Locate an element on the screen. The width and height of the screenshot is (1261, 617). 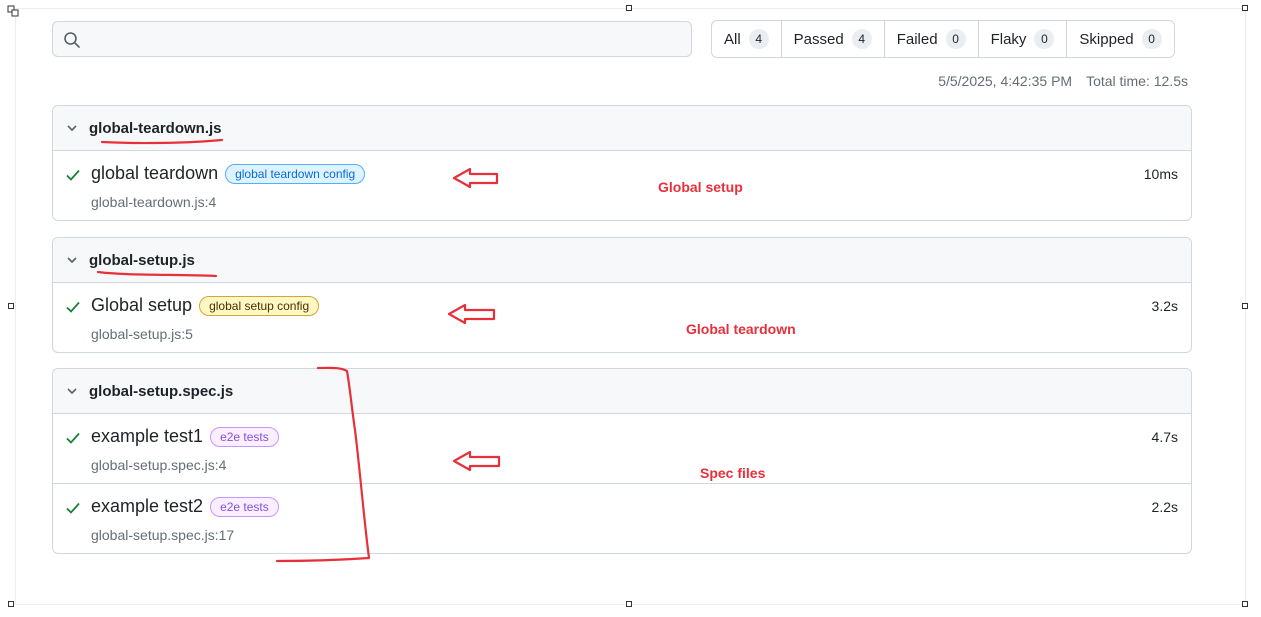
test-title: global teardown global teardown config is located at coordinates (228, 173).